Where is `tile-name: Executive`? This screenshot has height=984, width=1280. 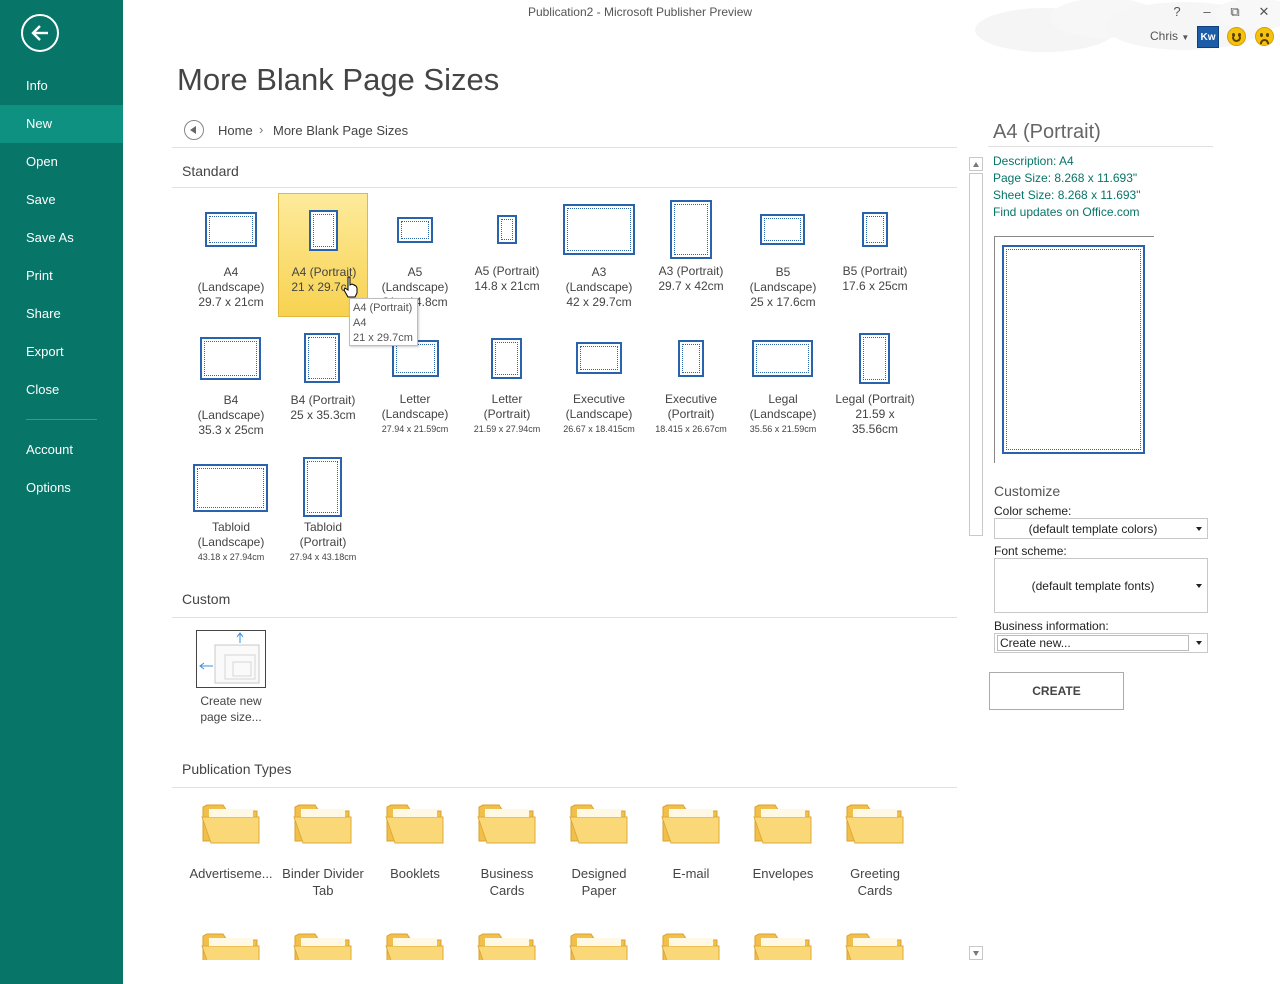
tile-name: Executive is located at coordinates (599, 399).